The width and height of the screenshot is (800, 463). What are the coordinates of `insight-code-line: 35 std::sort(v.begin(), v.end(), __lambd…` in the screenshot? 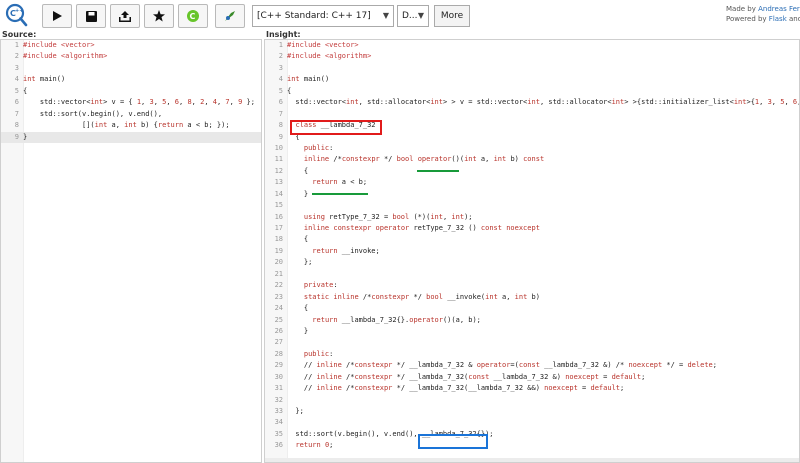 It's located at (532, 434).